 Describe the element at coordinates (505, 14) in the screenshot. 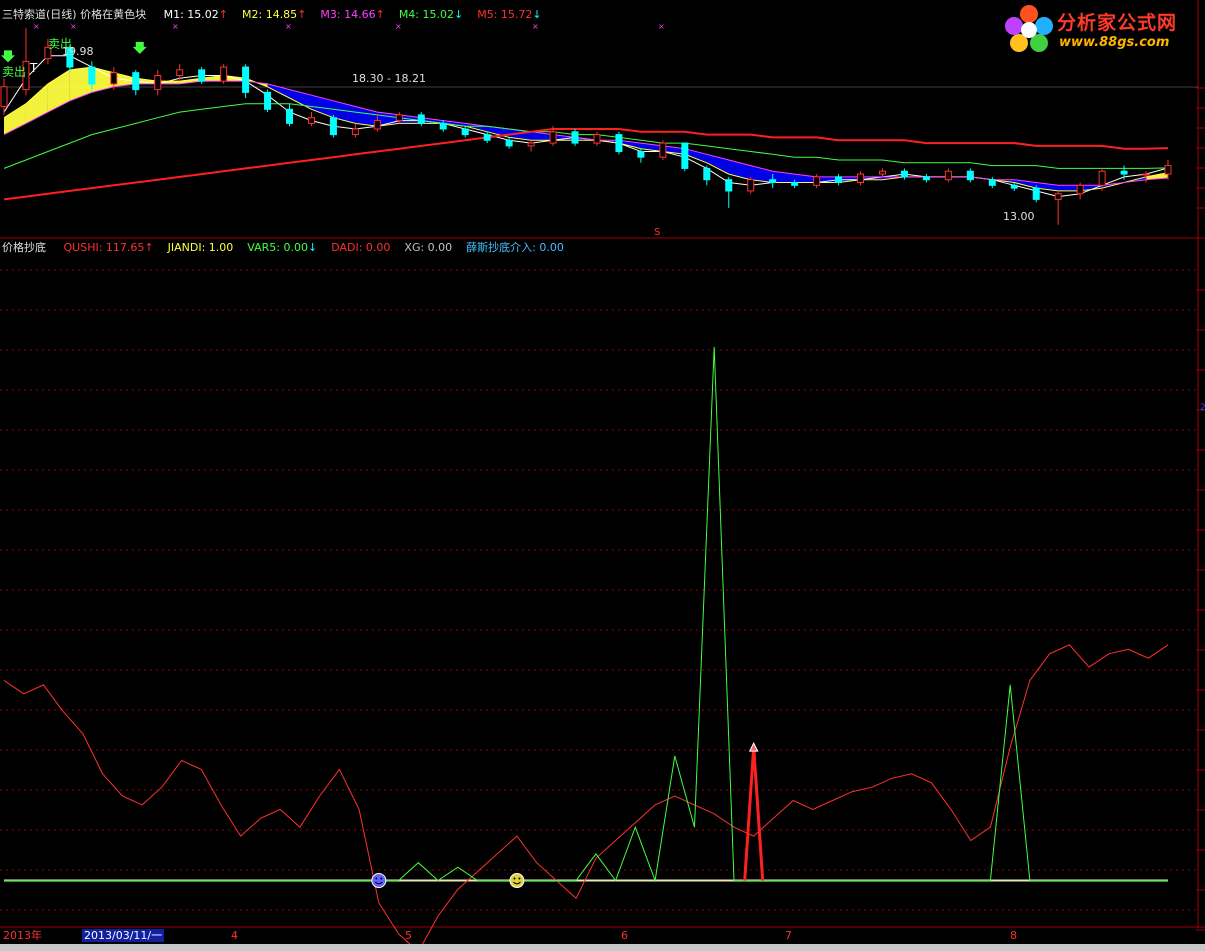

I see `top-legend-item: M5: 15.72` at that location.